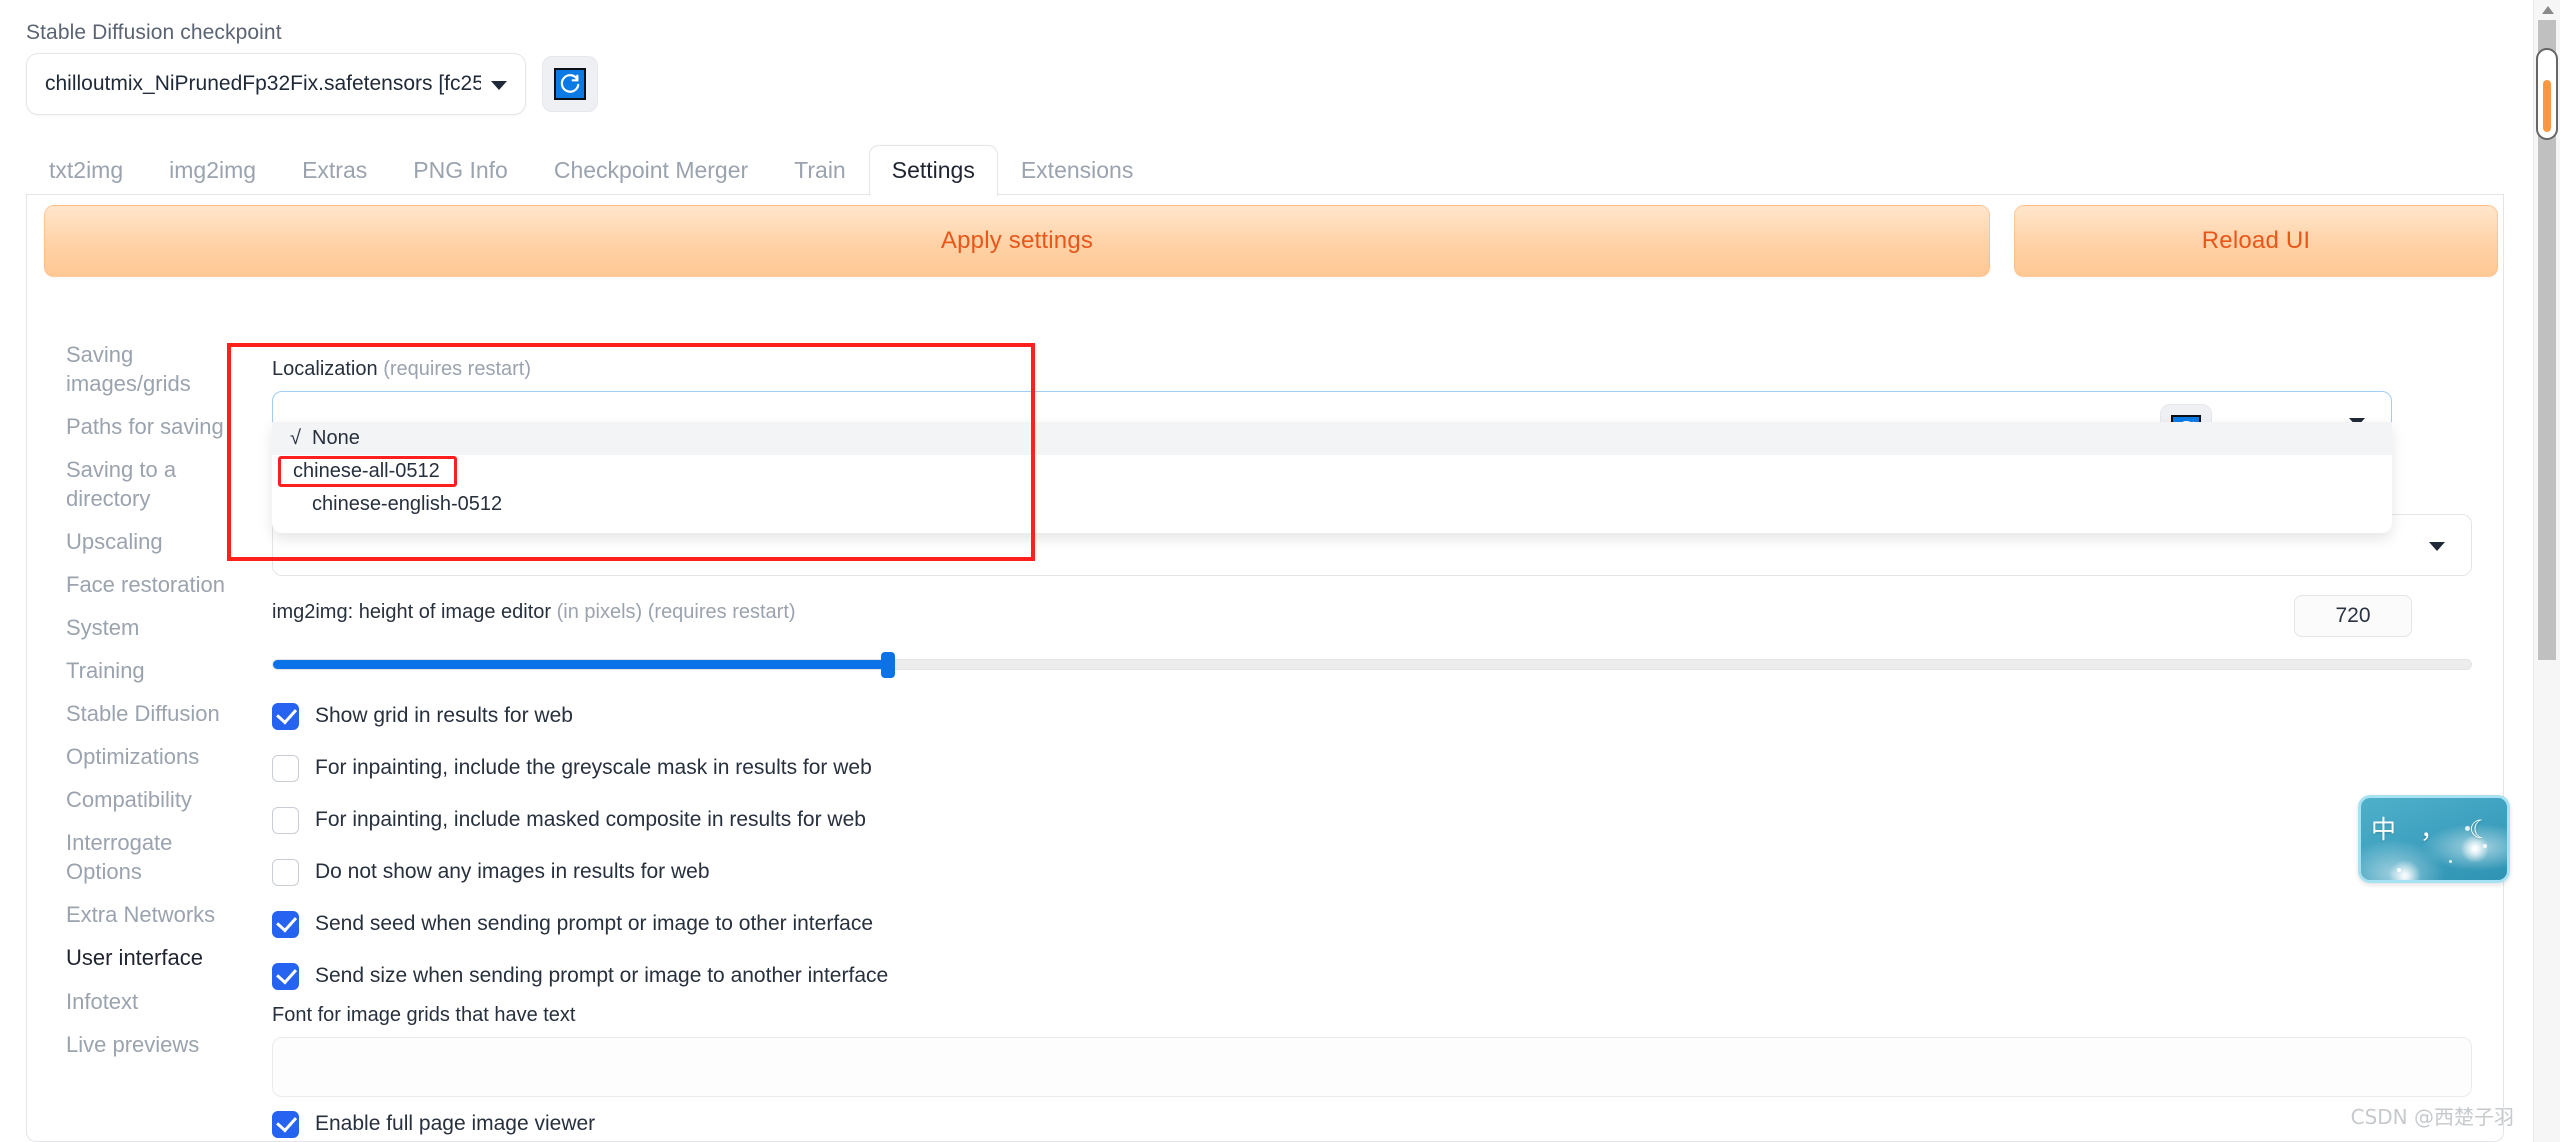 This screenshot has height=1142, width=2560. I want to click on final-checkbox-row: Enable full page image viewer, so click(433, 1120).